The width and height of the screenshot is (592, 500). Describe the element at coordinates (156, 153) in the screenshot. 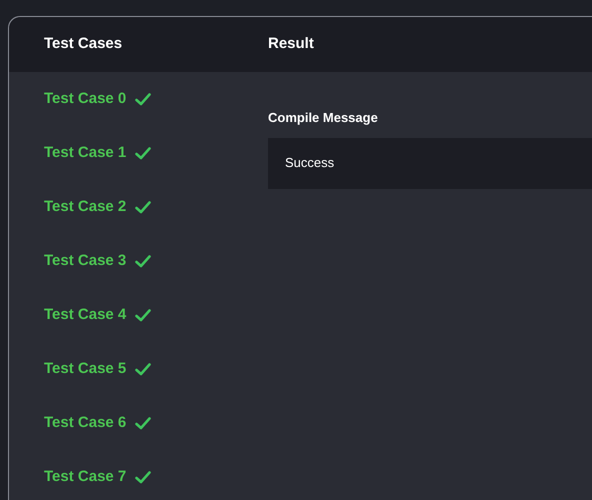

I see `test-case-item: Test Case 1` at that location.